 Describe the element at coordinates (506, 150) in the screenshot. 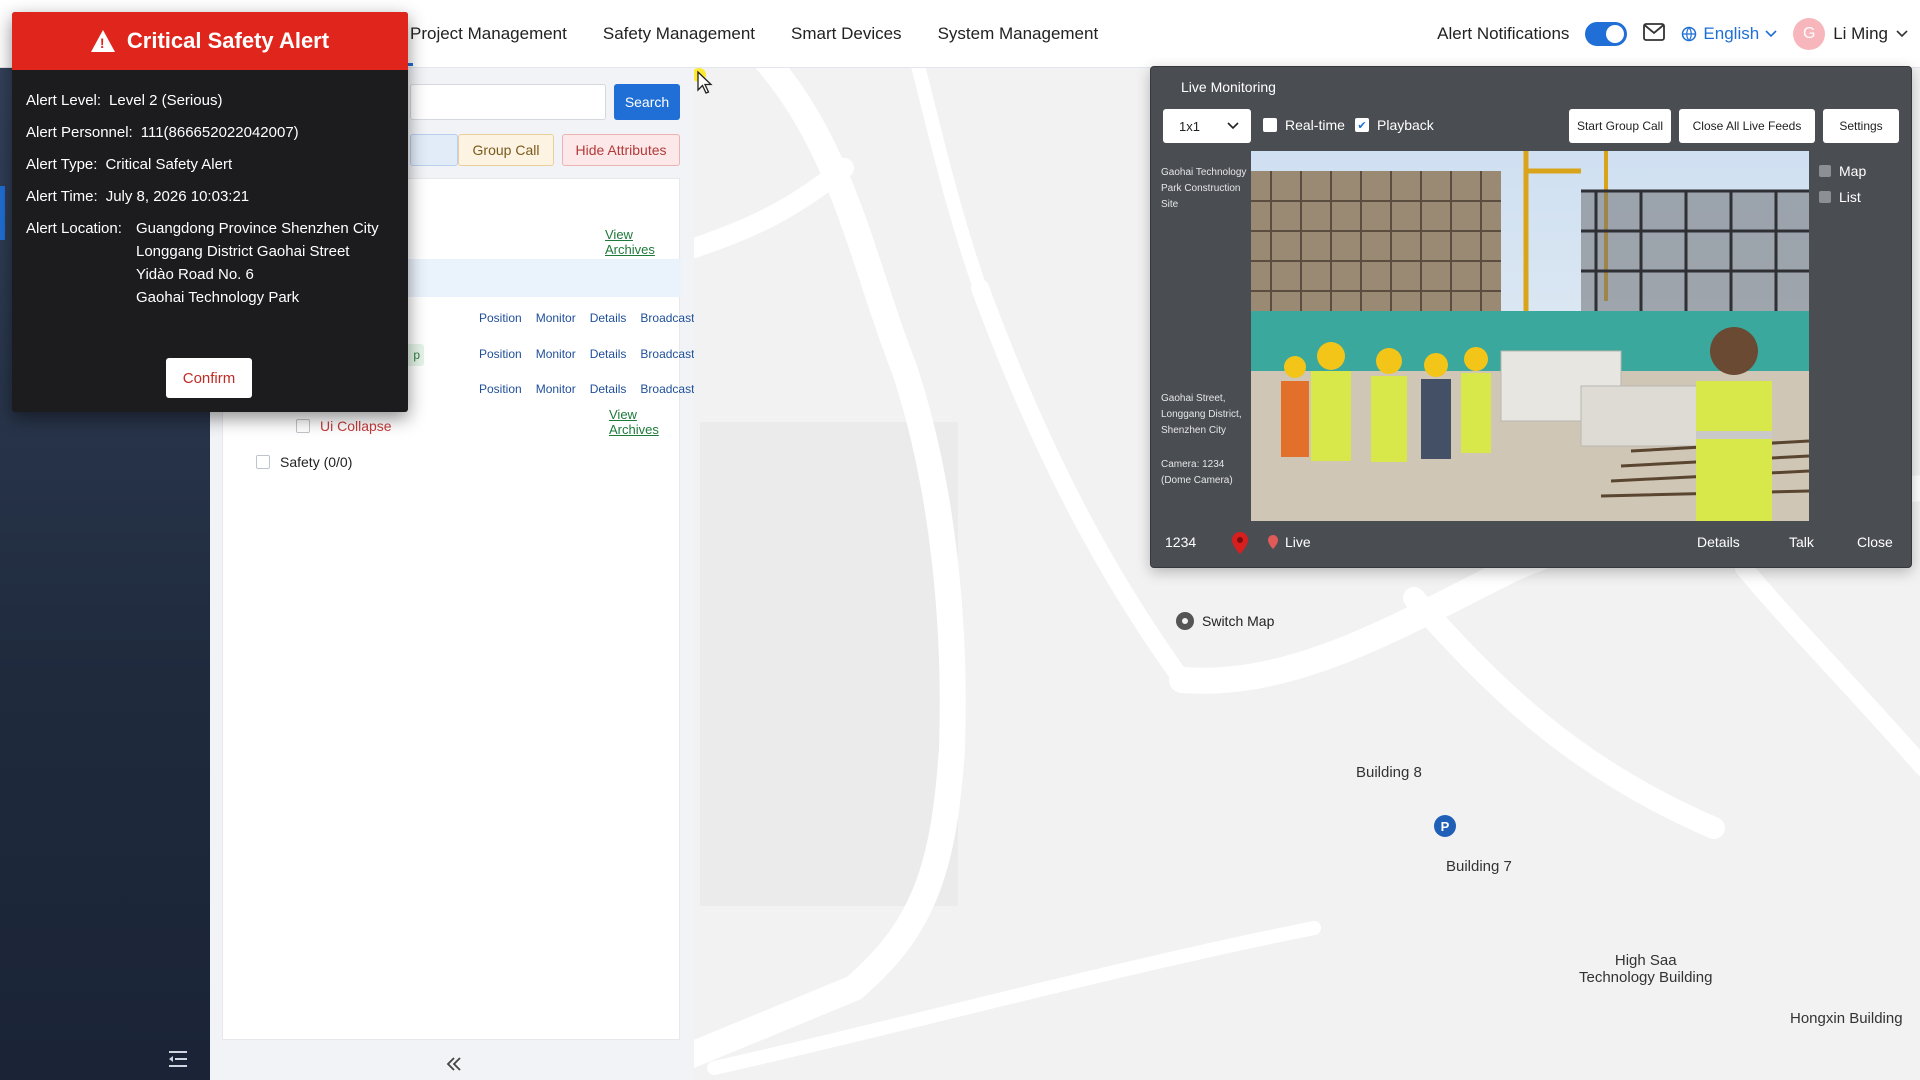

I see `group-call-button: Group Call` at that location.